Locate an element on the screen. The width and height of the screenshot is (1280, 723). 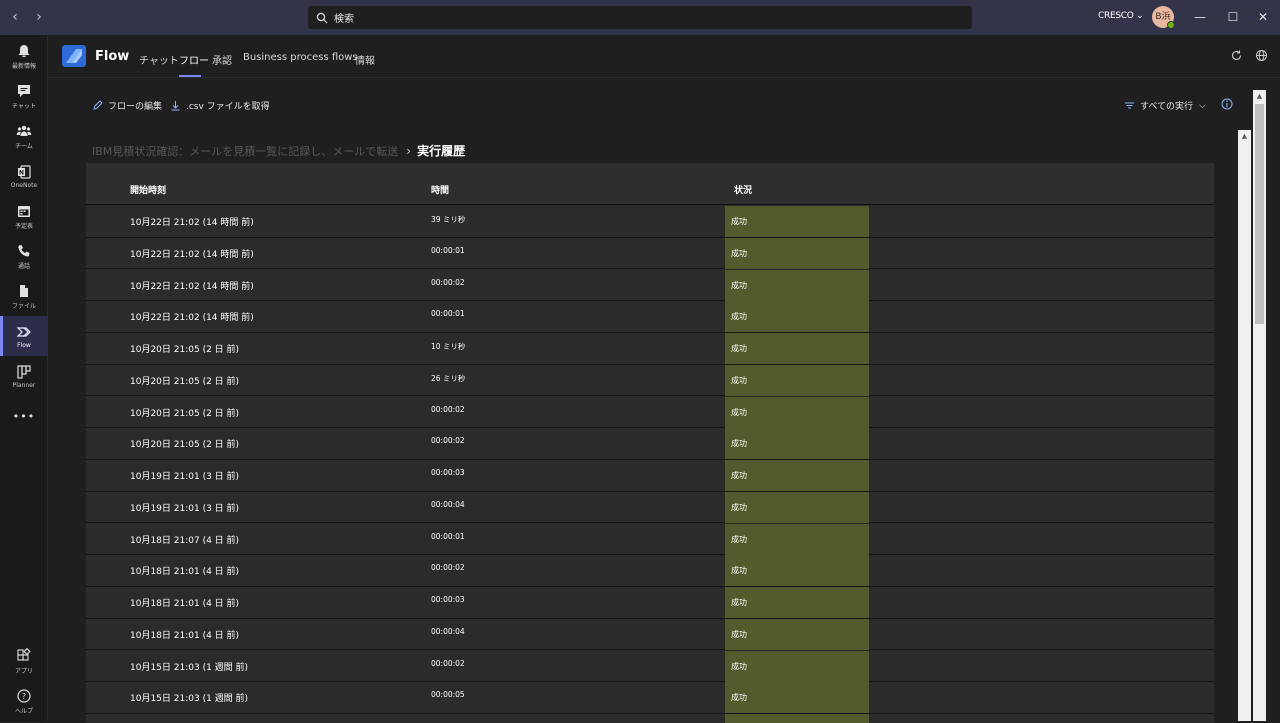
rail-item-calendar: 予定表 is located at coordinates (24, 216).